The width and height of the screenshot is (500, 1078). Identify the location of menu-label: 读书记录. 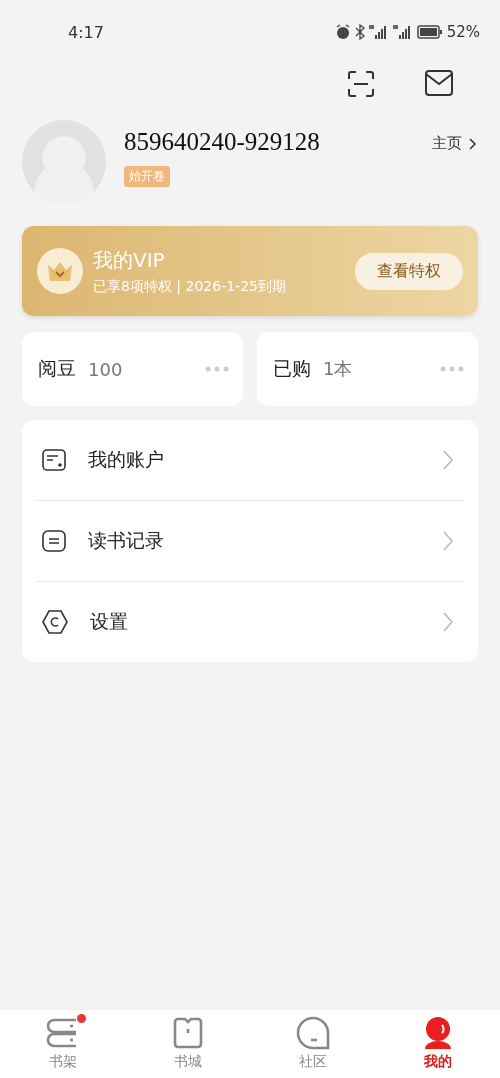
(126, 540).